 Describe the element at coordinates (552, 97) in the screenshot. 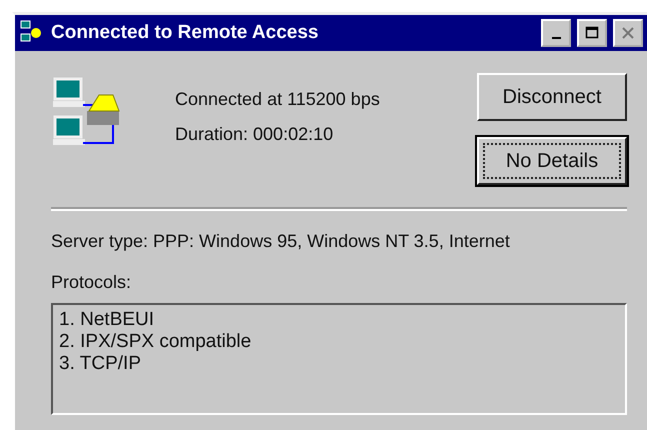

I see `disconnect-button: Disconnect` at that location.